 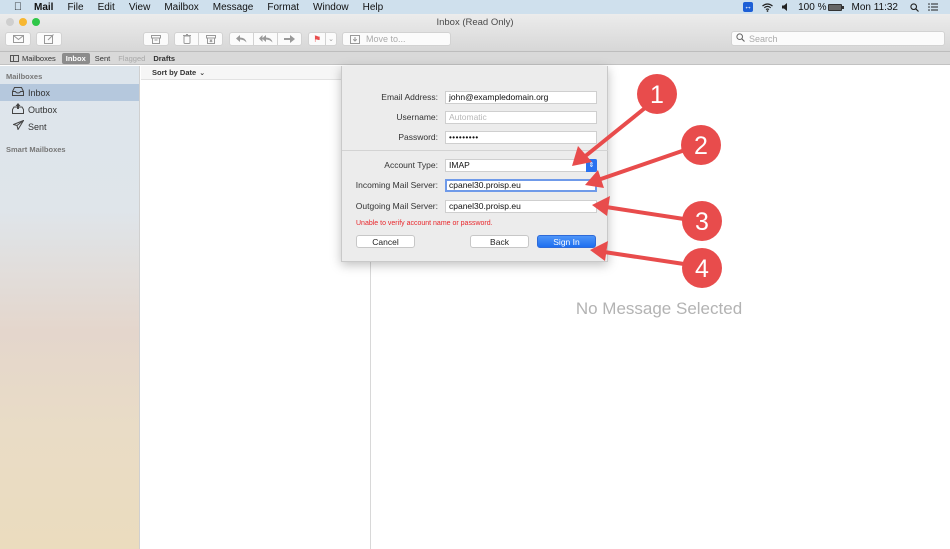 I want to click on flag-icon: ⚑, so click(x=317, y=38).